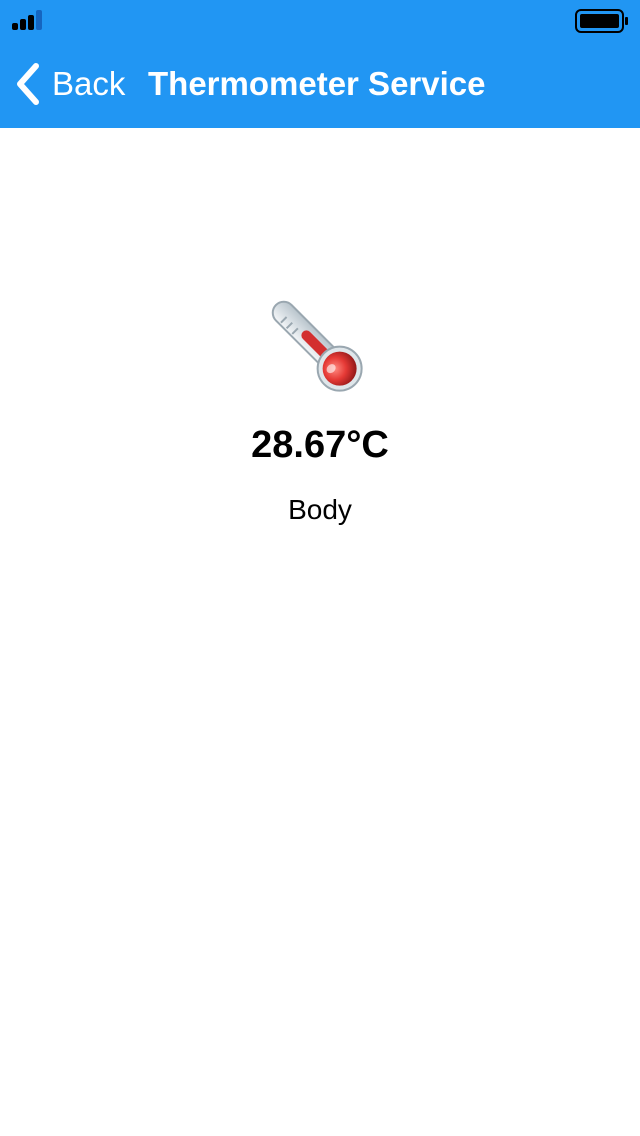  What do you see at coordinates (601, 21) in the screenshot?
I see `battery-full-icon` at bounding box center [601, 21].